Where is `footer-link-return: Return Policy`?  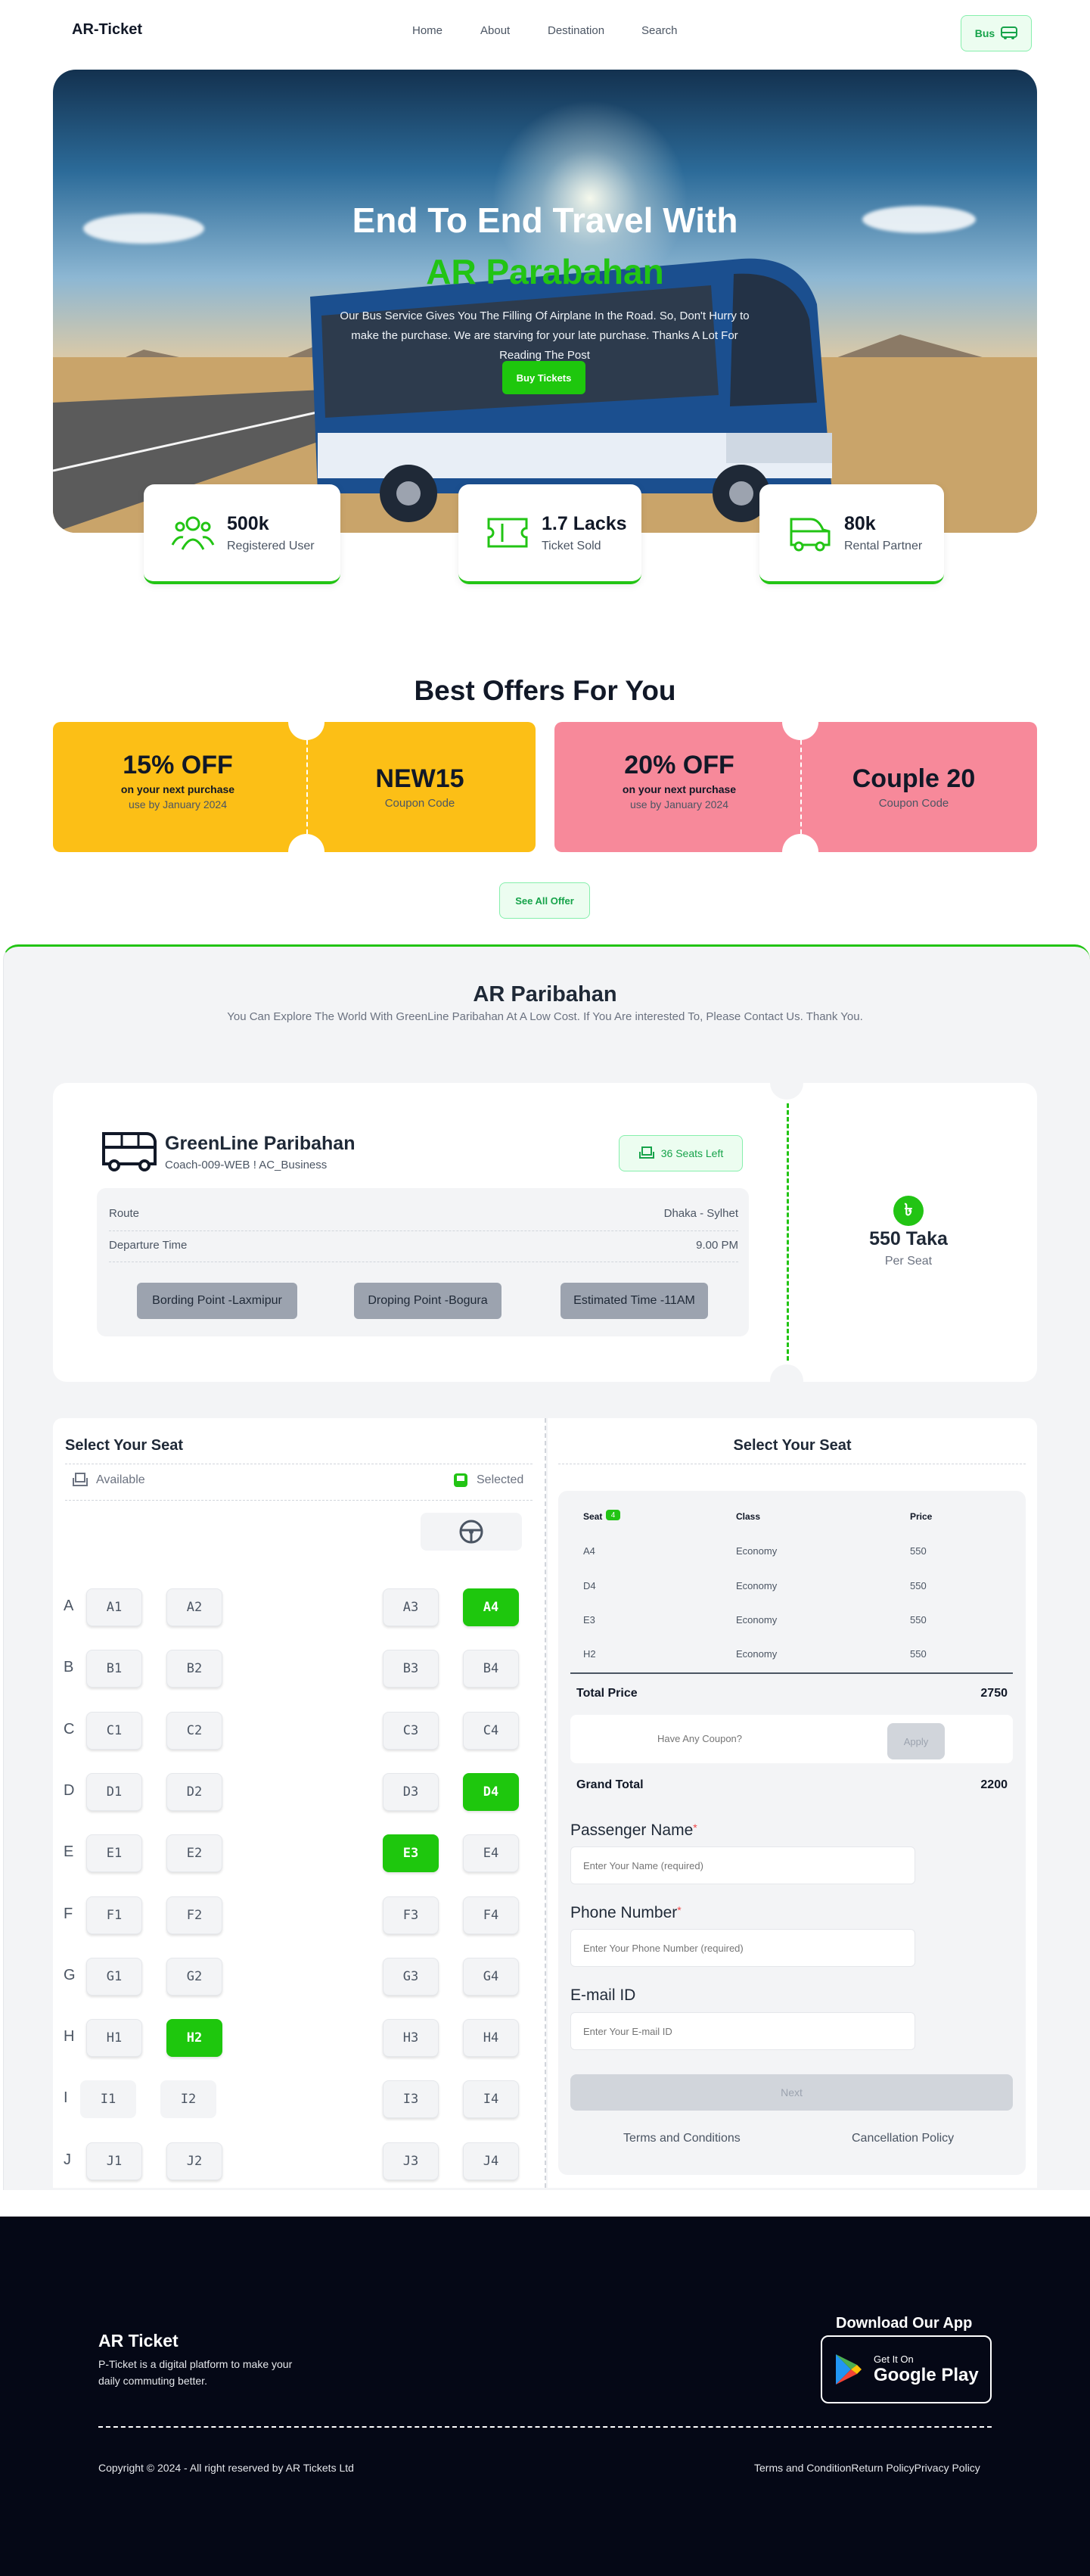
footer-link-return: Return Policy is located at coordinates (883, 2468).